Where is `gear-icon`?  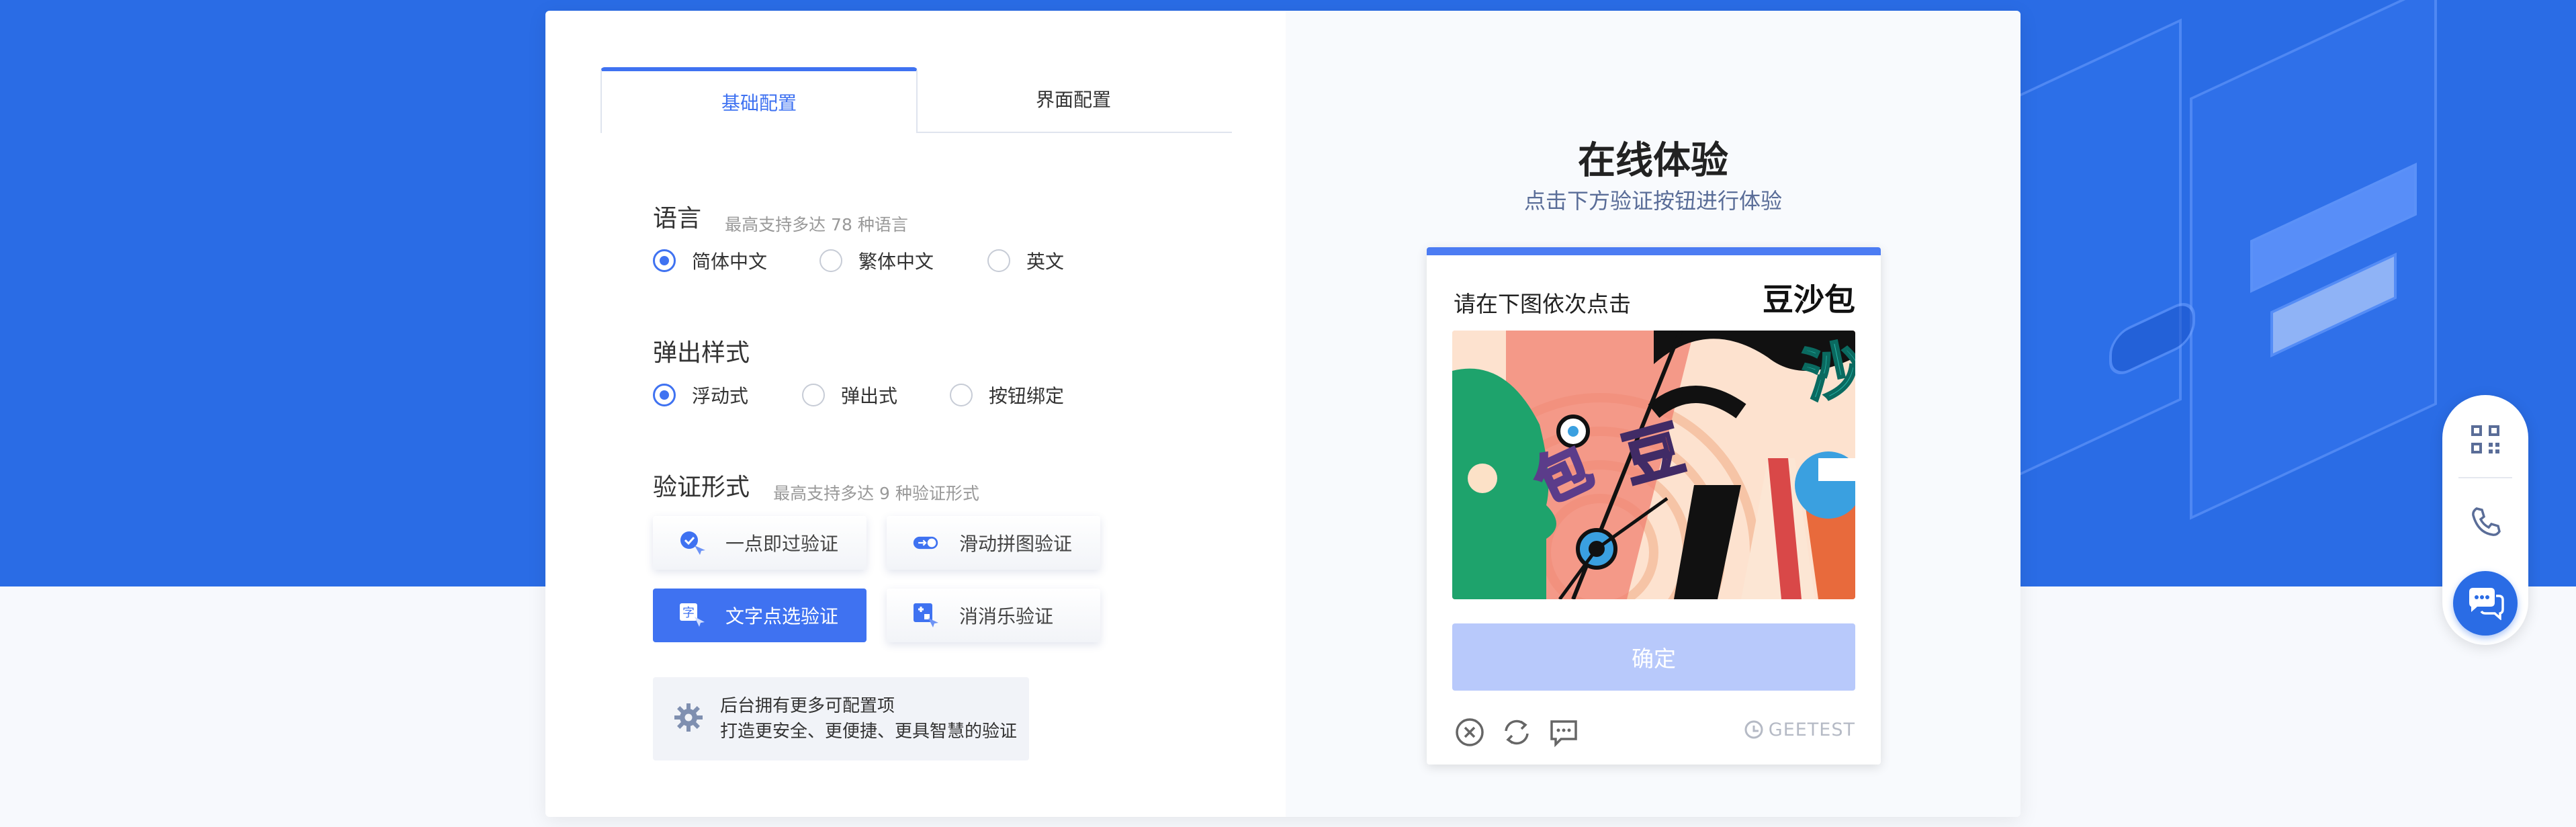 gear-icon is located at coordinates (689, 719).